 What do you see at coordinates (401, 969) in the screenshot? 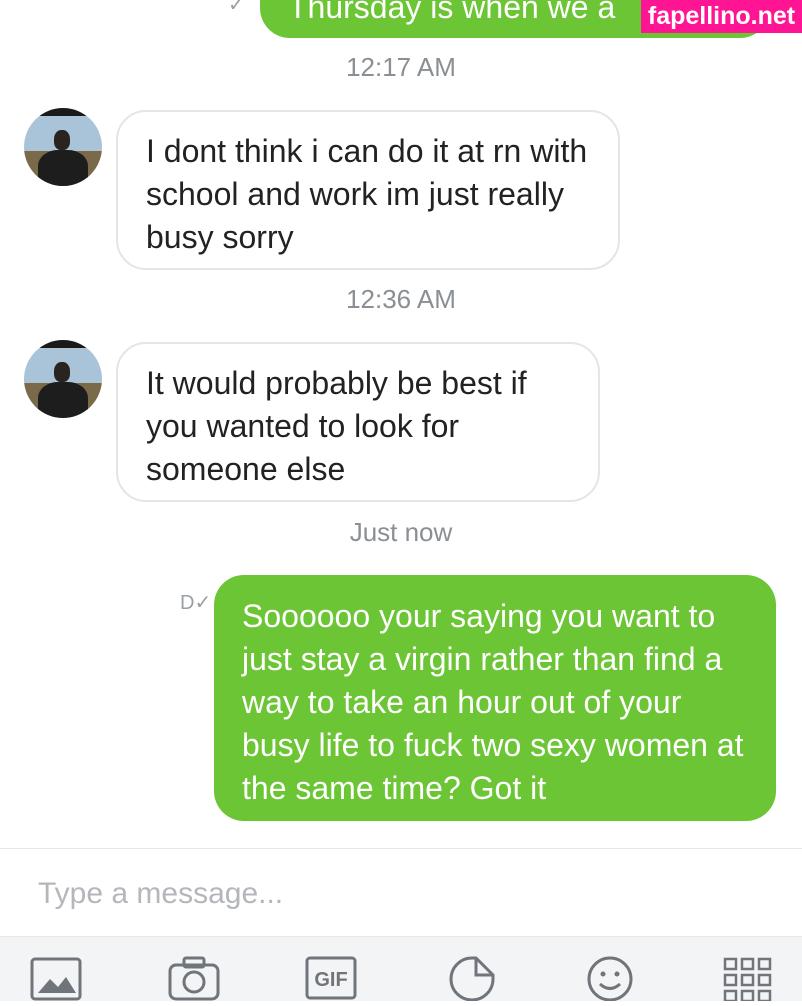
I see `composer-toolbar: GIF` at bounding box center [401, 969].